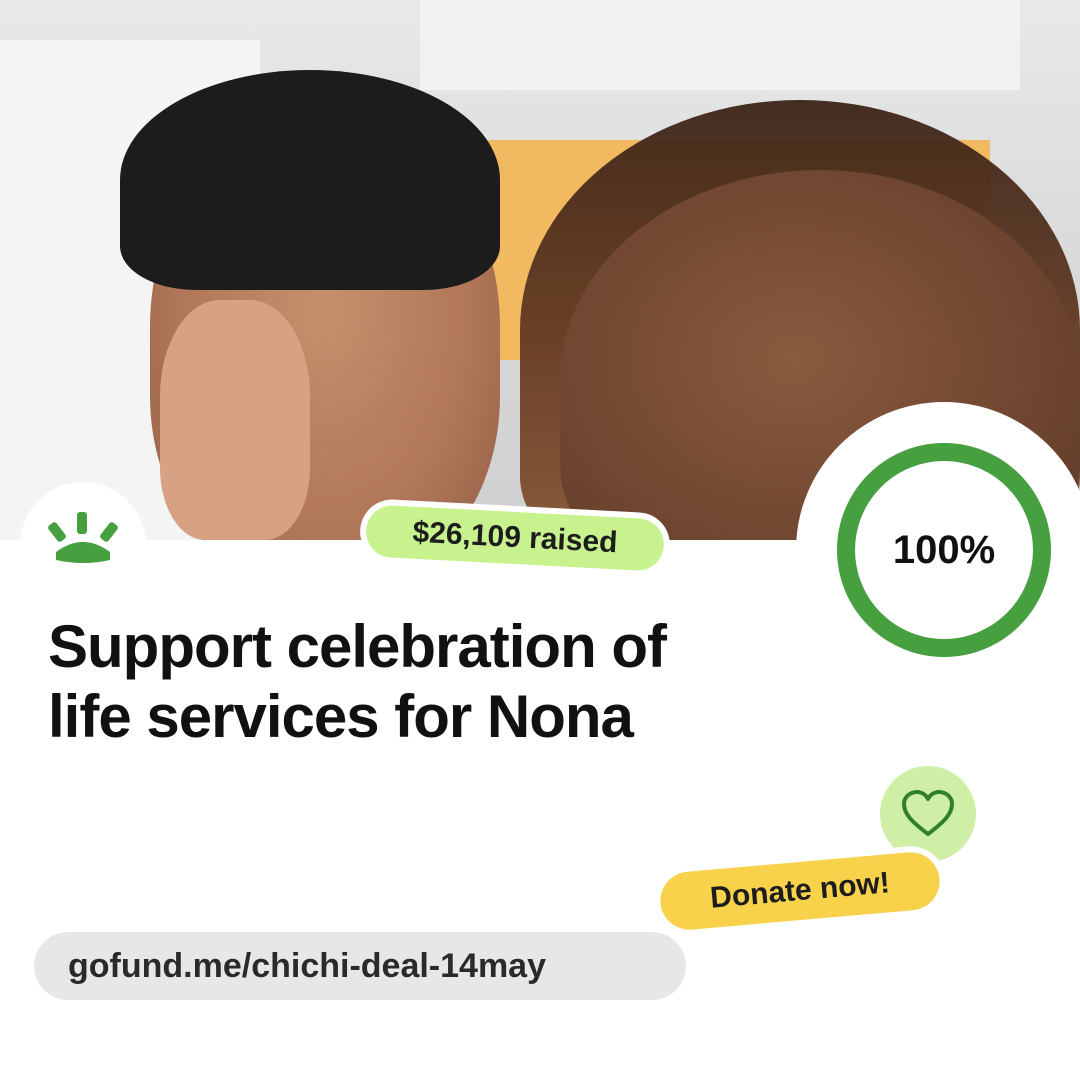 This screenshot has width=1080, height=1080. I want to click on progress-ring: 100%, so click(938, 550).